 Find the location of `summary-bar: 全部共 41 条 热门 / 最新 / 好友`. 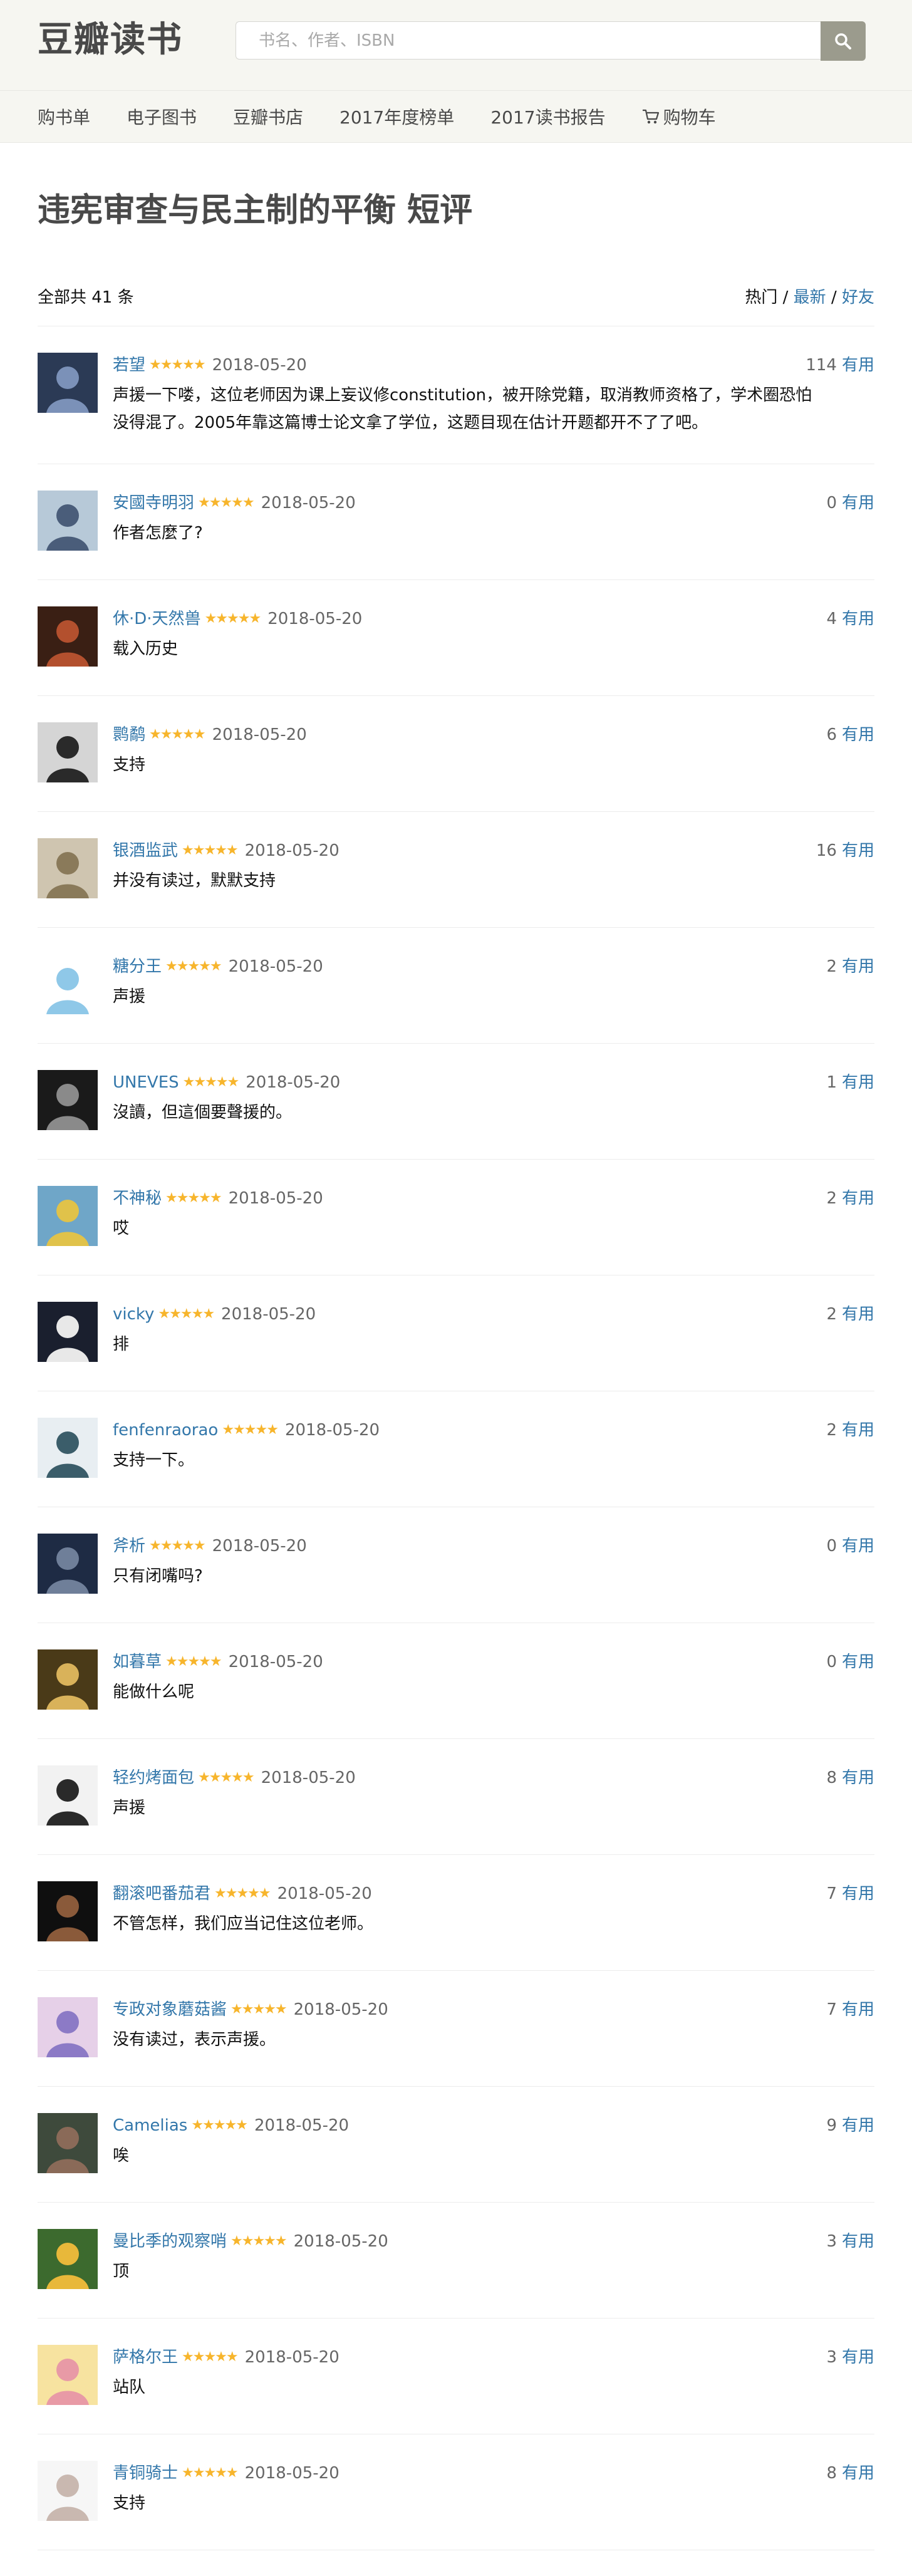

summary-bar: 全部共 41 条 热门 / 最新 / 好友 is located at coordinates (456, 303).